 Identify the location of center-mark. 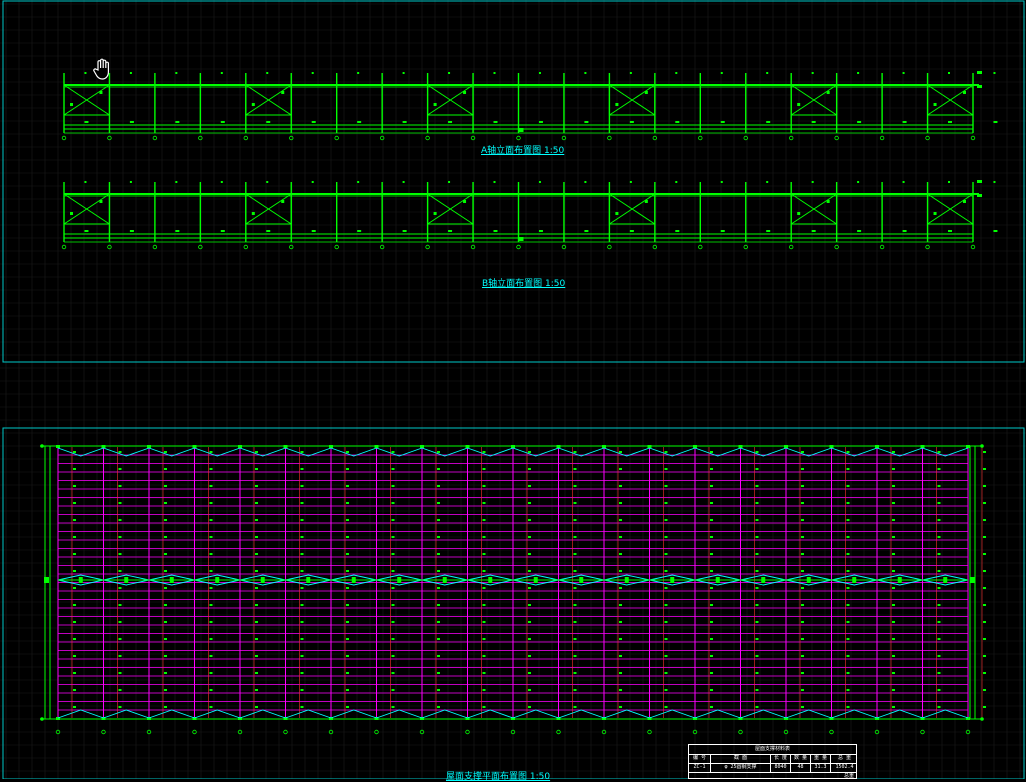
(521, 239).